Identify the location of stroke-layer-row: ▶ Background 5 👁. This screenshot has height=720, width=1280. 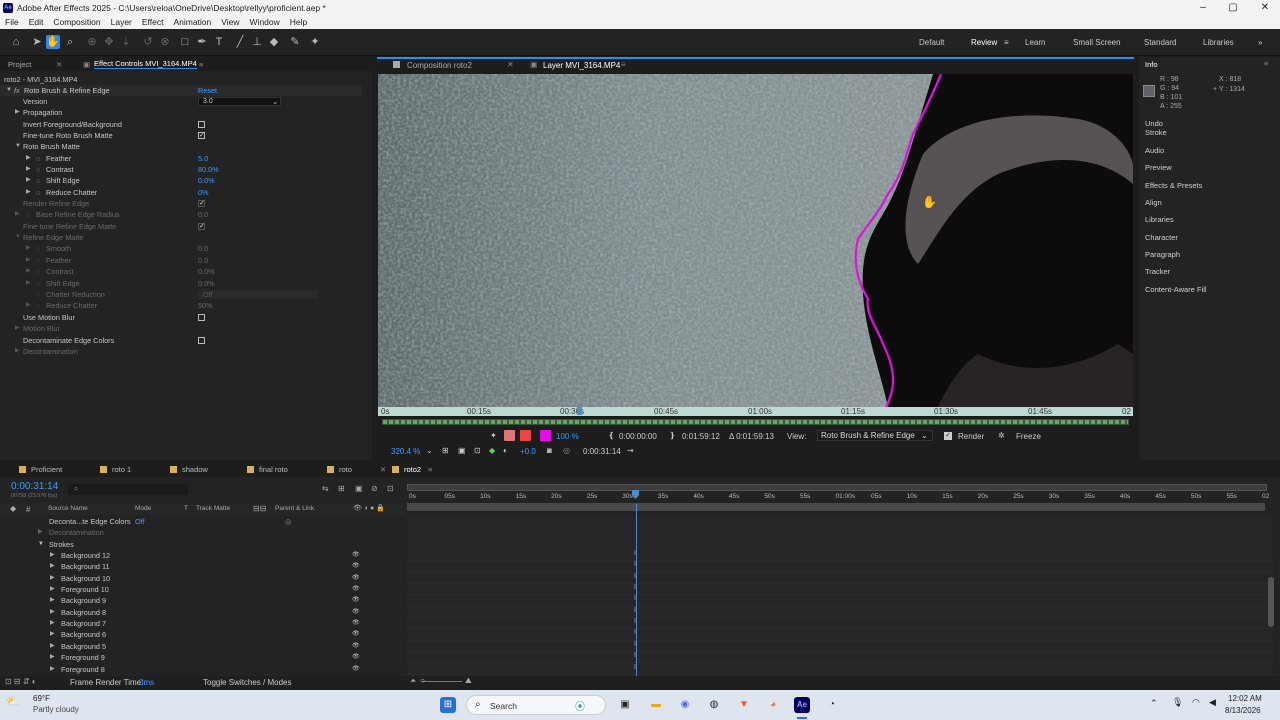
(202, 646).